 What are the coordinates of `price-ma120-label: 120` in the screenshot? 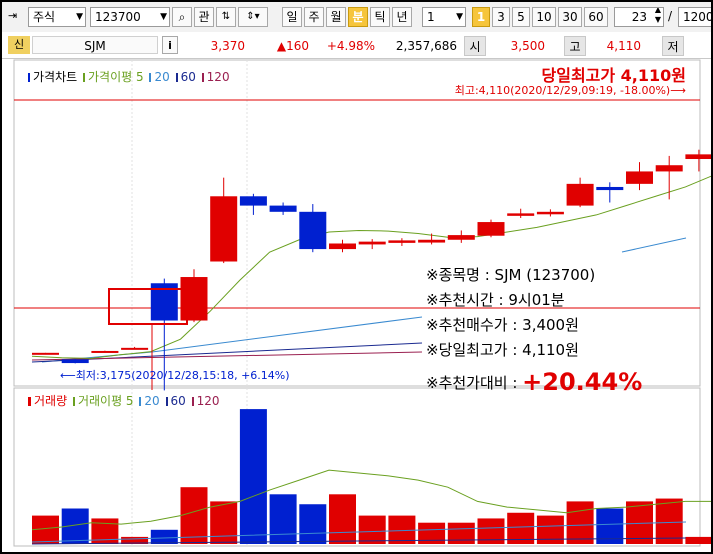 It's located at (218, 77).